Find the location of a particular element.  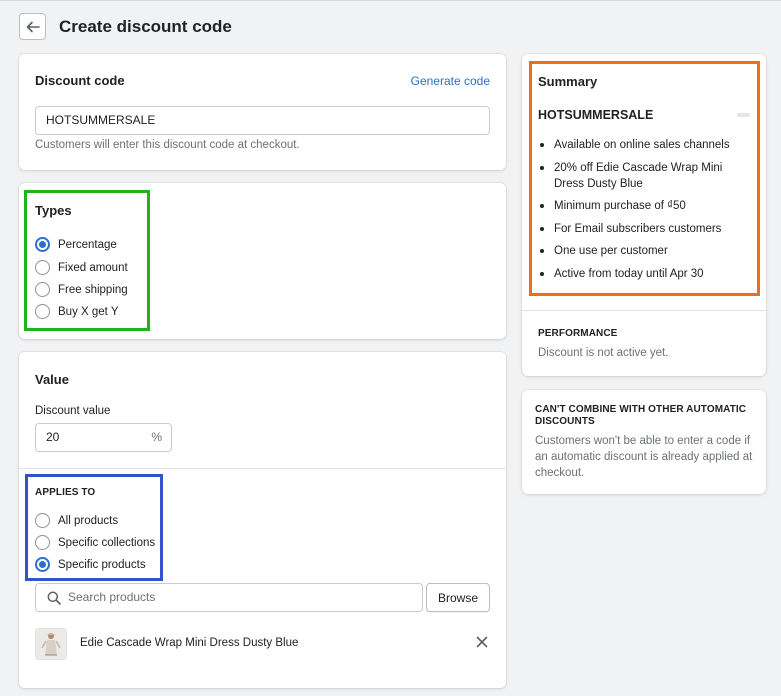

discount-code-input: HOTSUMMERSALE is located at coordinates (262, 120).